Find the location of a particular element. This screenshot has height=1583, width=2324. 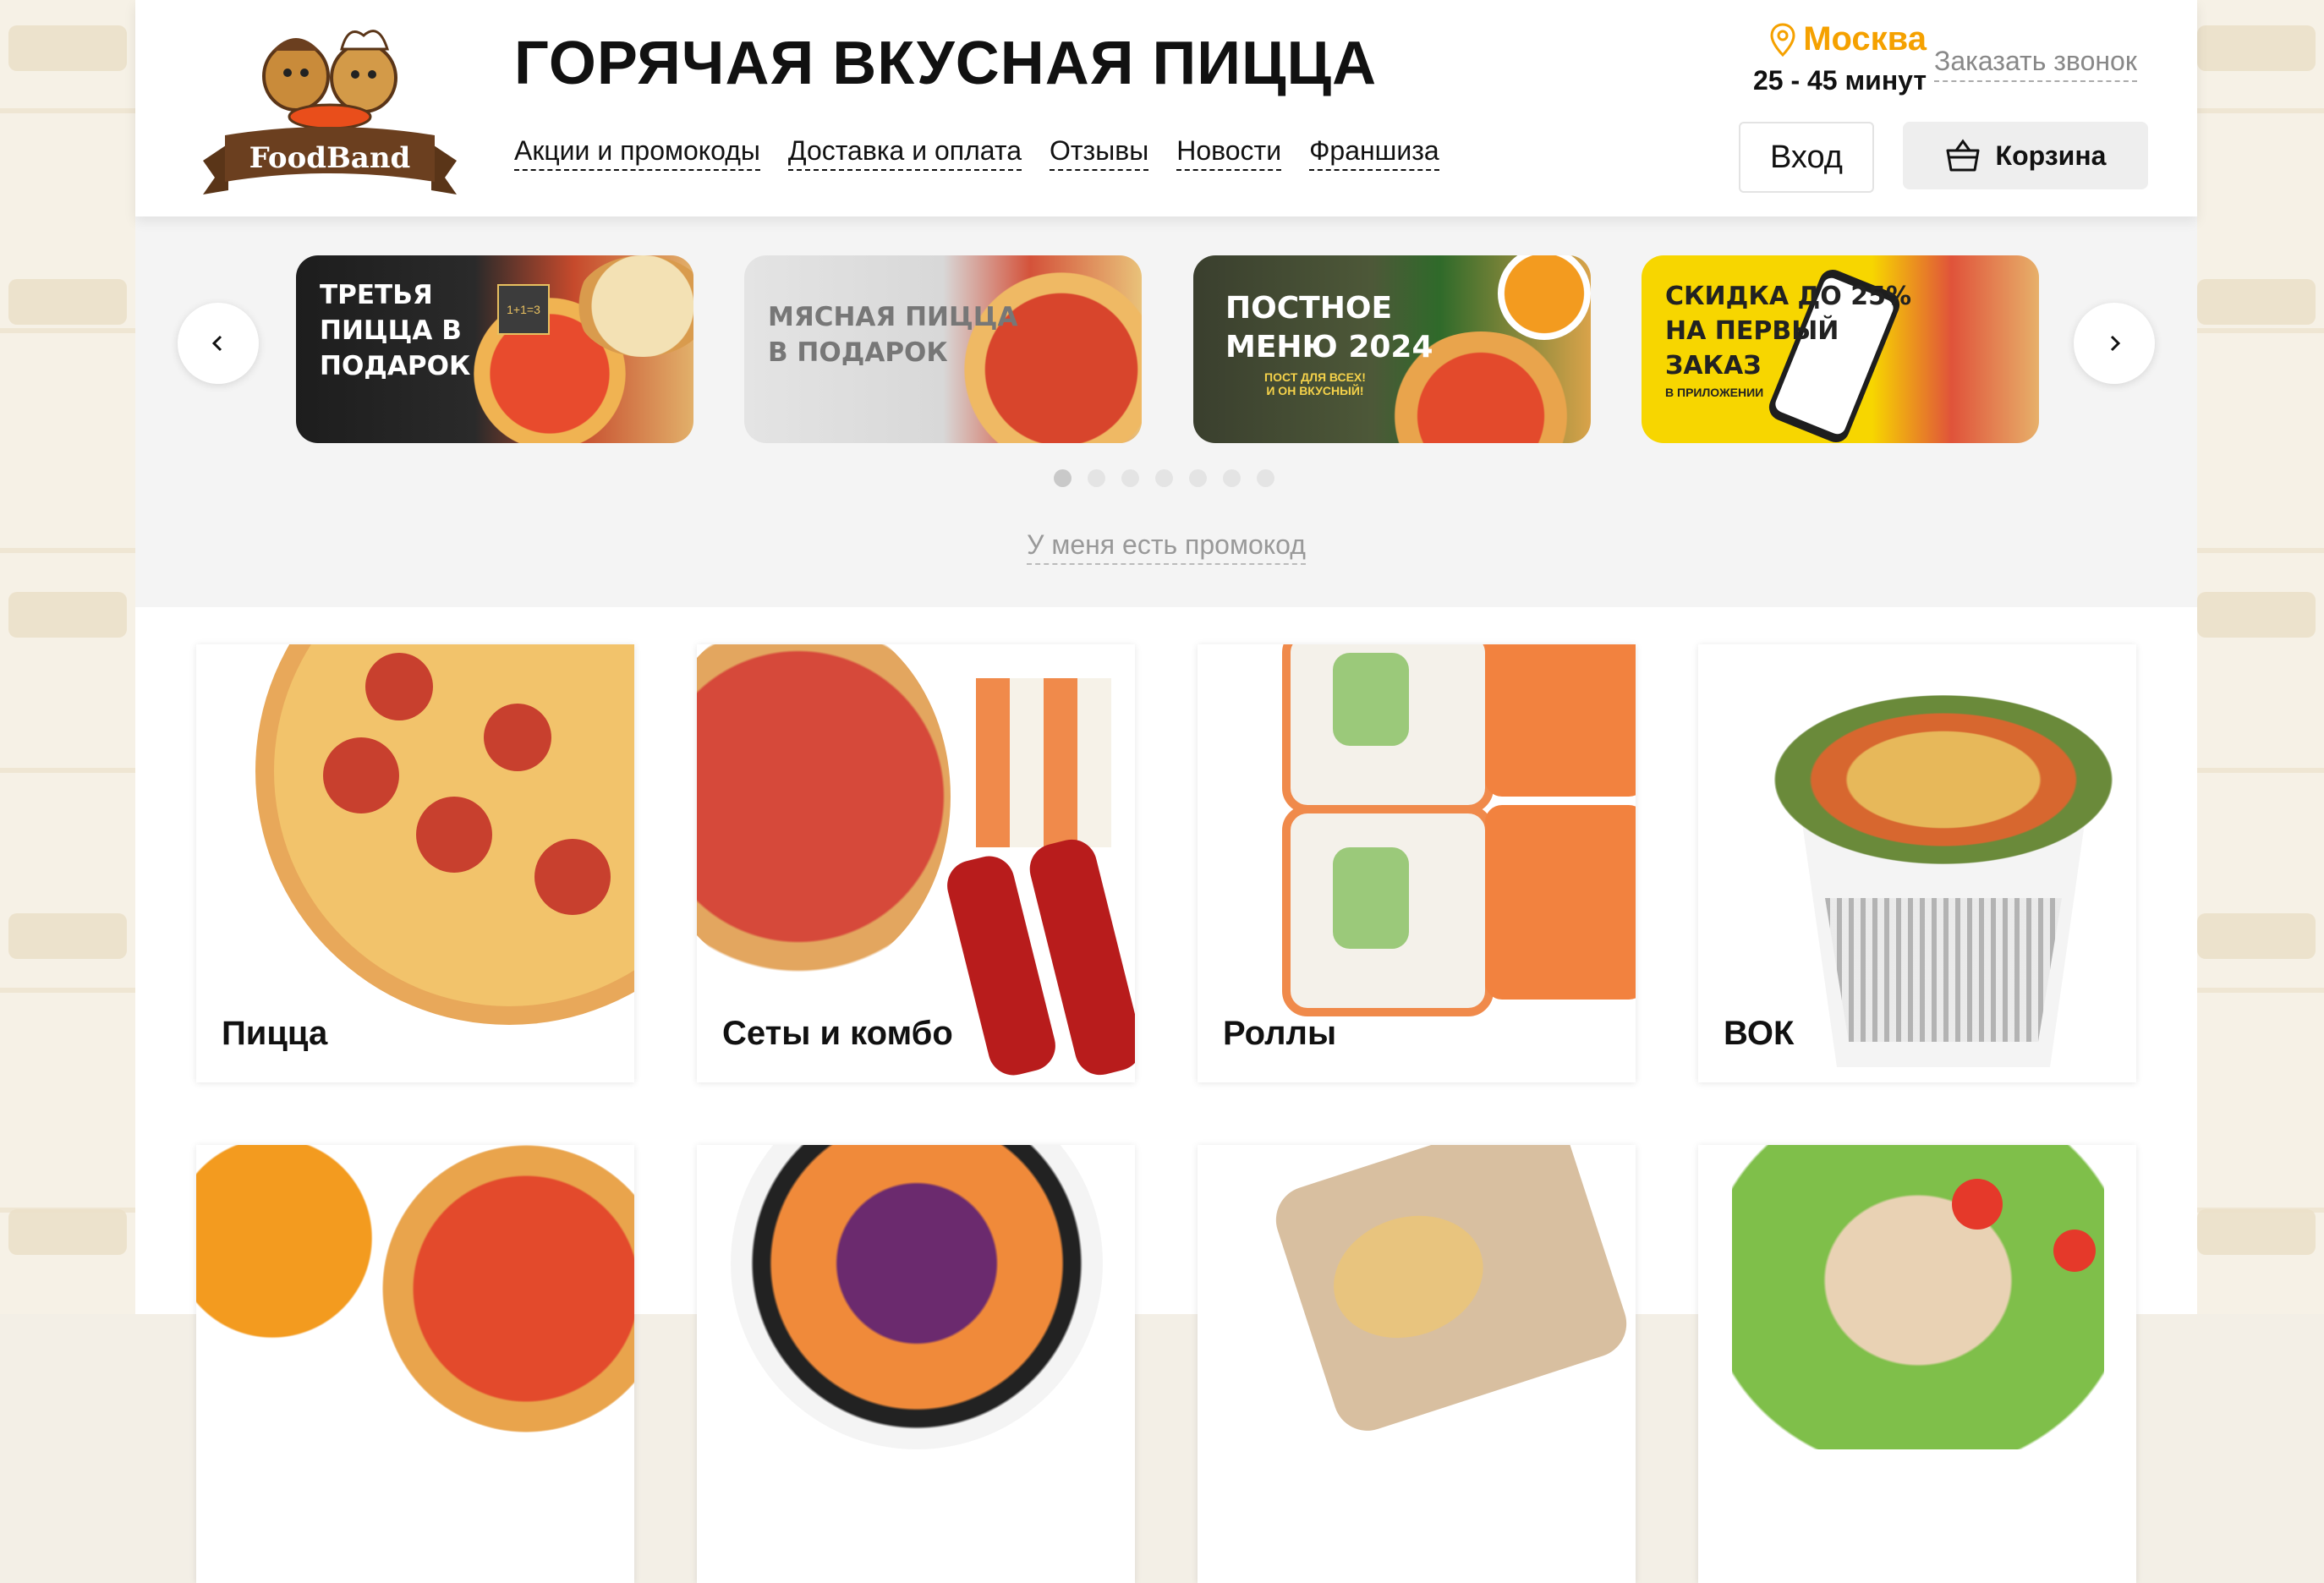

logo-text: FoodBand is located at coordinates (330, 158).